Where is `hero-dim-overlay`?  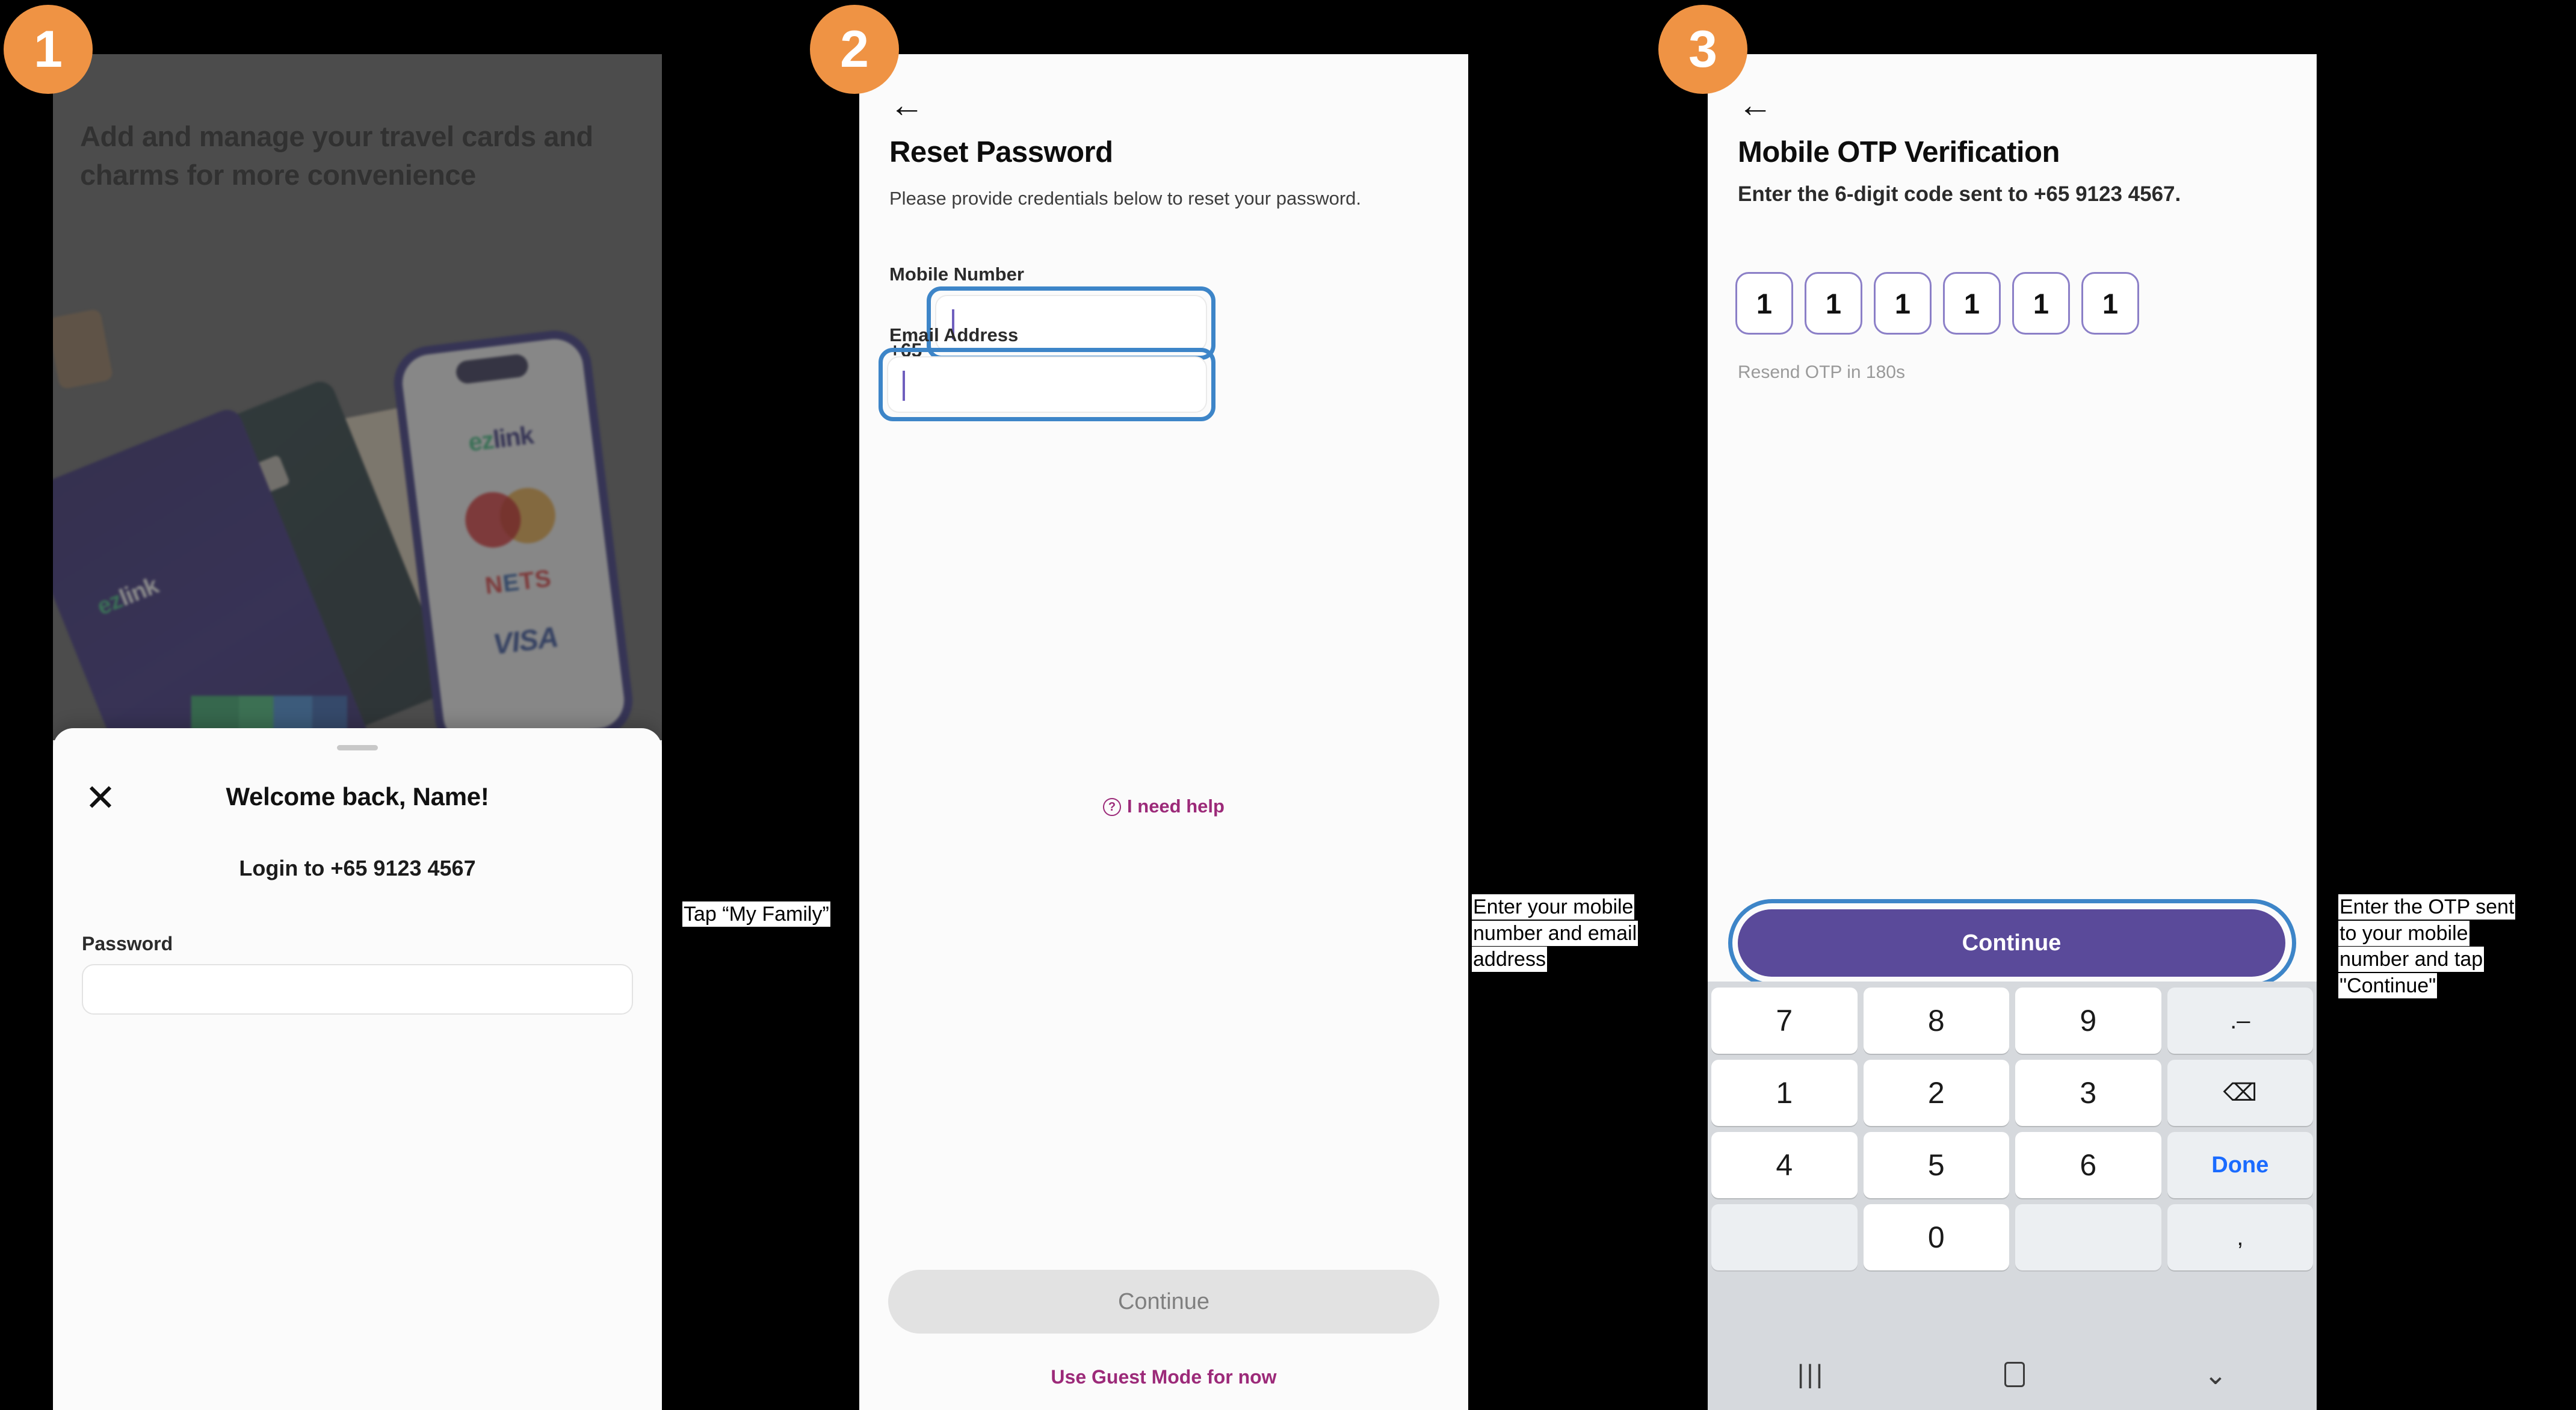 hero-dim-overlay is located at coordinates (357, 397).